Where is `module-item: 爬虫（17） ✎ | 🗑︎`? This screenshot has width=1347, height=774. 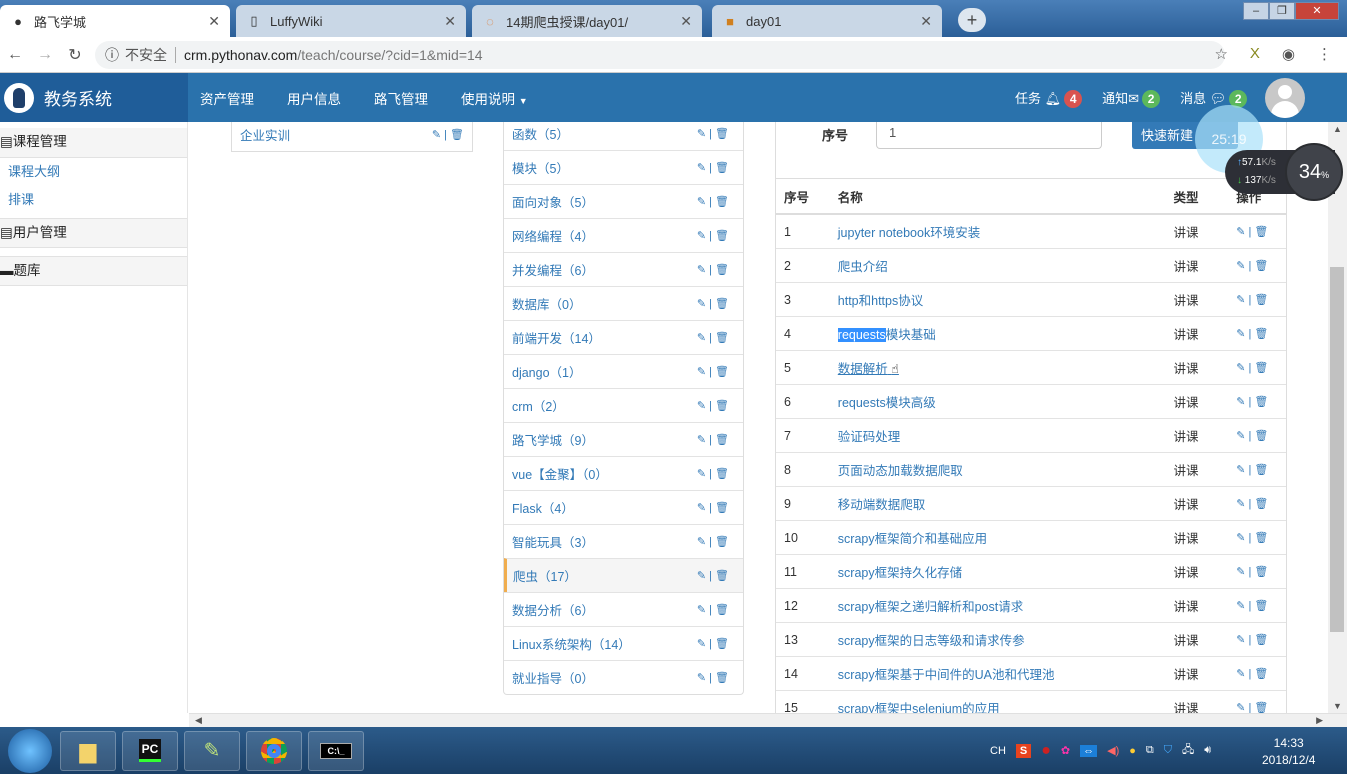 module-item: 爬虫（17） ✎ | 🗑︎ is located at coordinates (623, 575).